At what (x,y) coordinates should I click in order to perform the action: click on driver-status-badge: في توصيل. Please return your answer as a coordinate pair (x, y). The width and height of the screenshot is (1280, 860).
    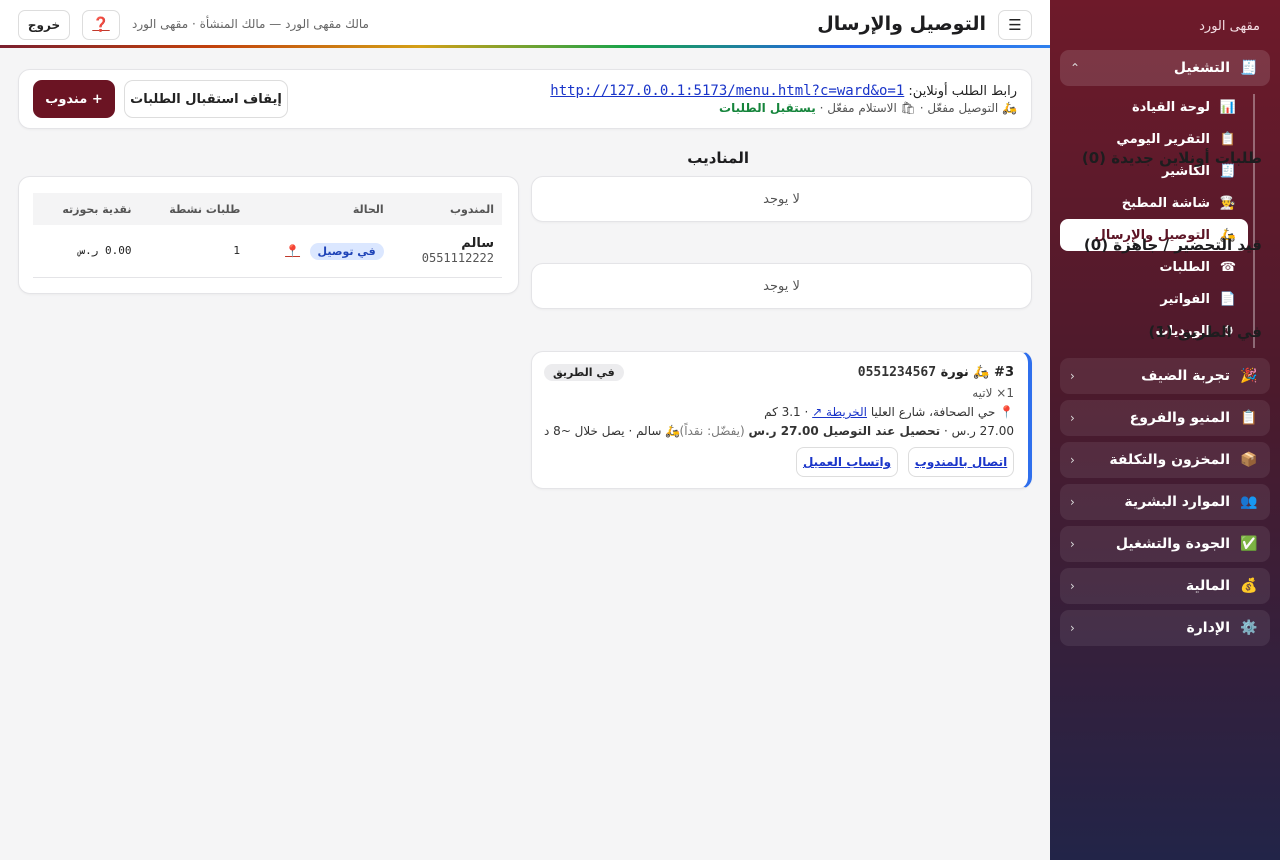
    Looking at the image, I should click on (346, 251).